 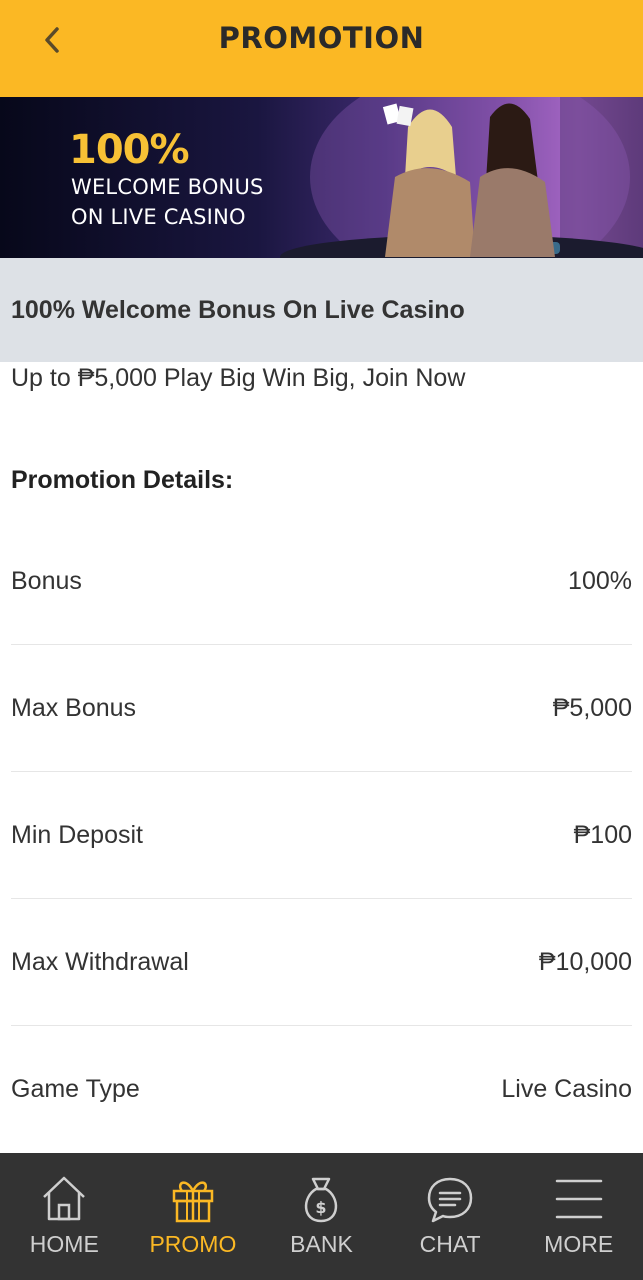 I want to click on nav-item-more: MORE, so click(x=578, y=1216).